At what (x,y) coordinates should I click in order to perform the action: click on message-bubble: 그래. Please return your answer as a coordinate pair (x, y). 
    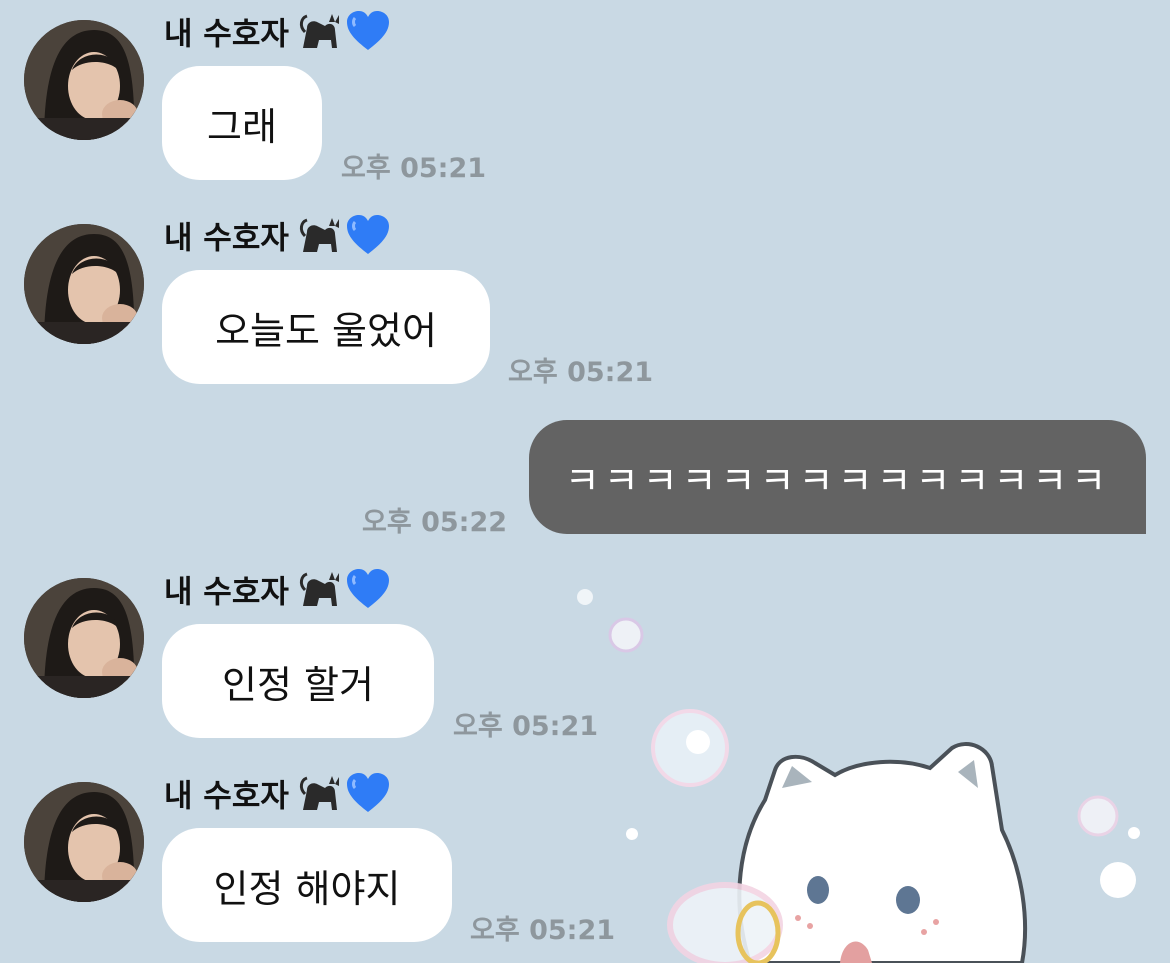
    Looking at the image, I should click on (242, 123).